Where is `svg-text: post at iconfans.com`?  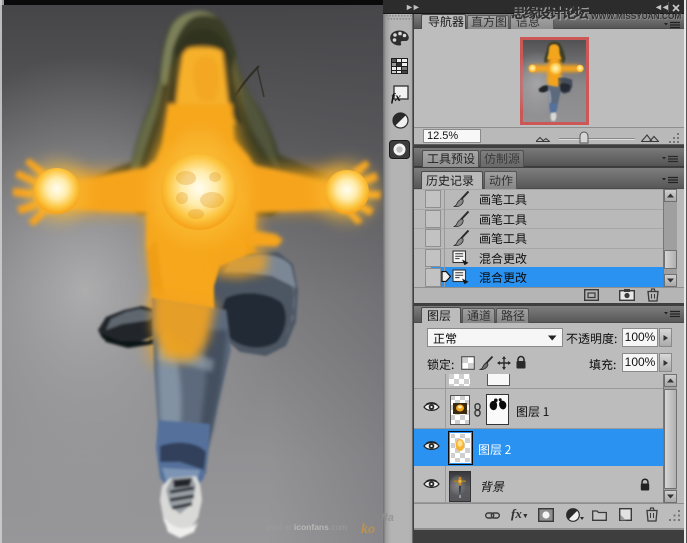
svg-text: post at iconfans.com is located at coordinates (306, 527).